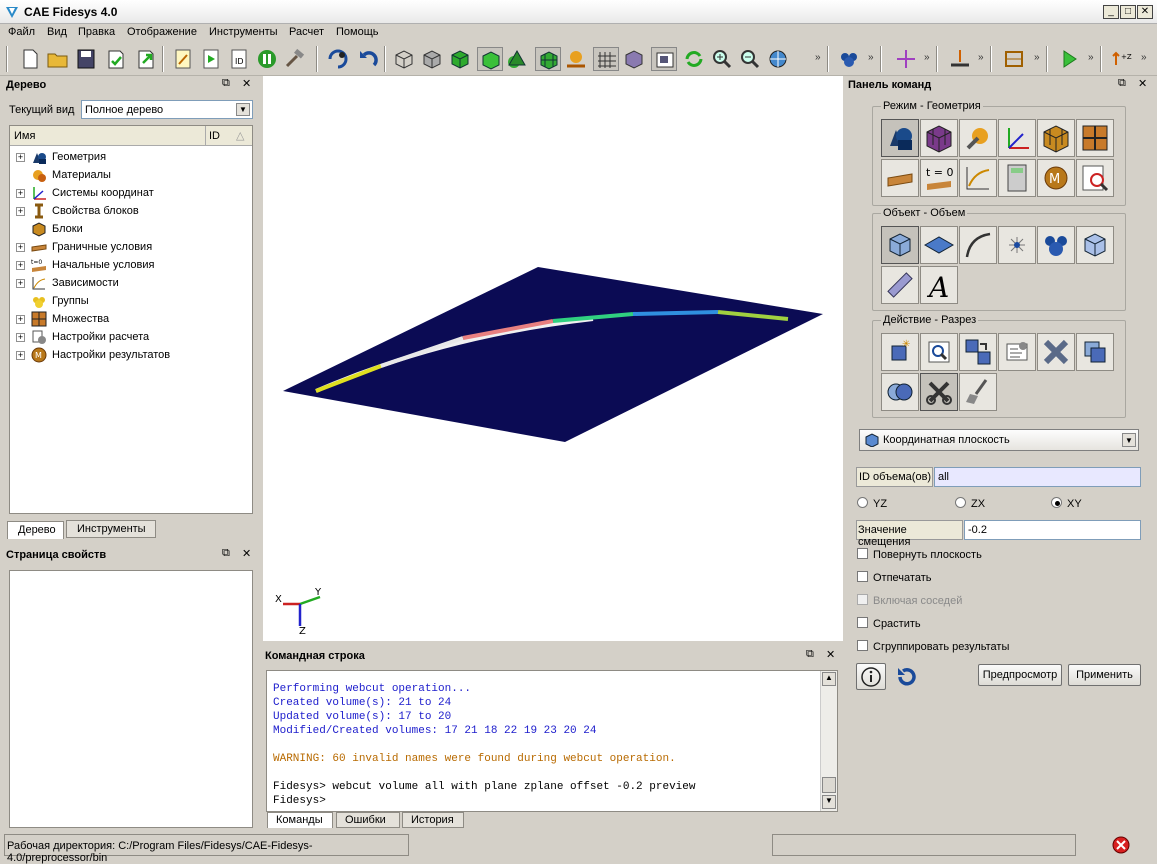 The image size is (1157, 864). Describe the element at coordinates (96, 32) in the screenshot. I see `menu-edit: Правка` at that location.